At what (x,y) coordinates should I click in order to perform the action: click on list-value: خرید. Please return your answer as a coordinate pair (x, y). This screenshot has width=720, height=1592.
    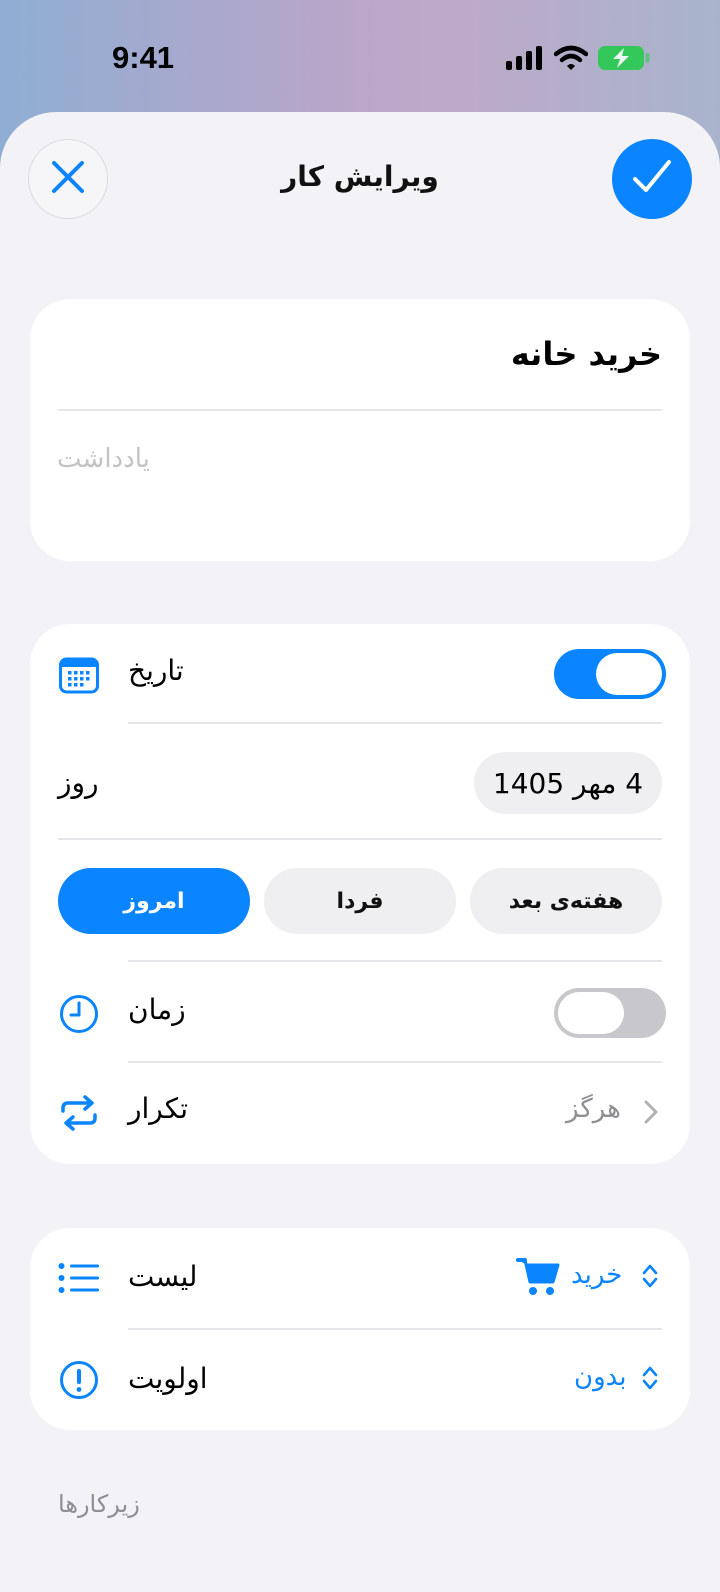
    Looking at the image, I should click on (597, 1275).